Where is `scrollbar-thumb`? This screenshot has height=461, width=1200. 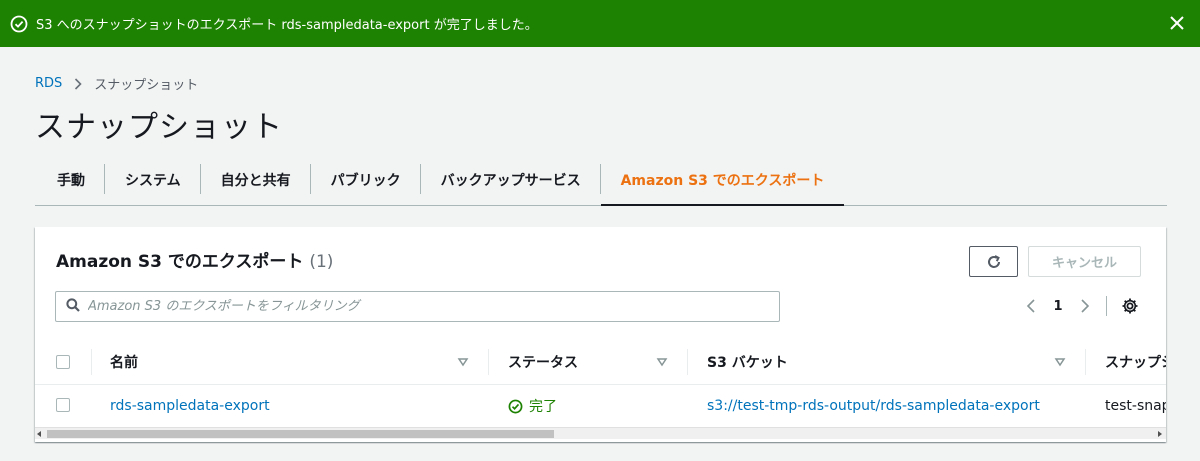 scrollbar-thumb is located at coordinates (300, 434).